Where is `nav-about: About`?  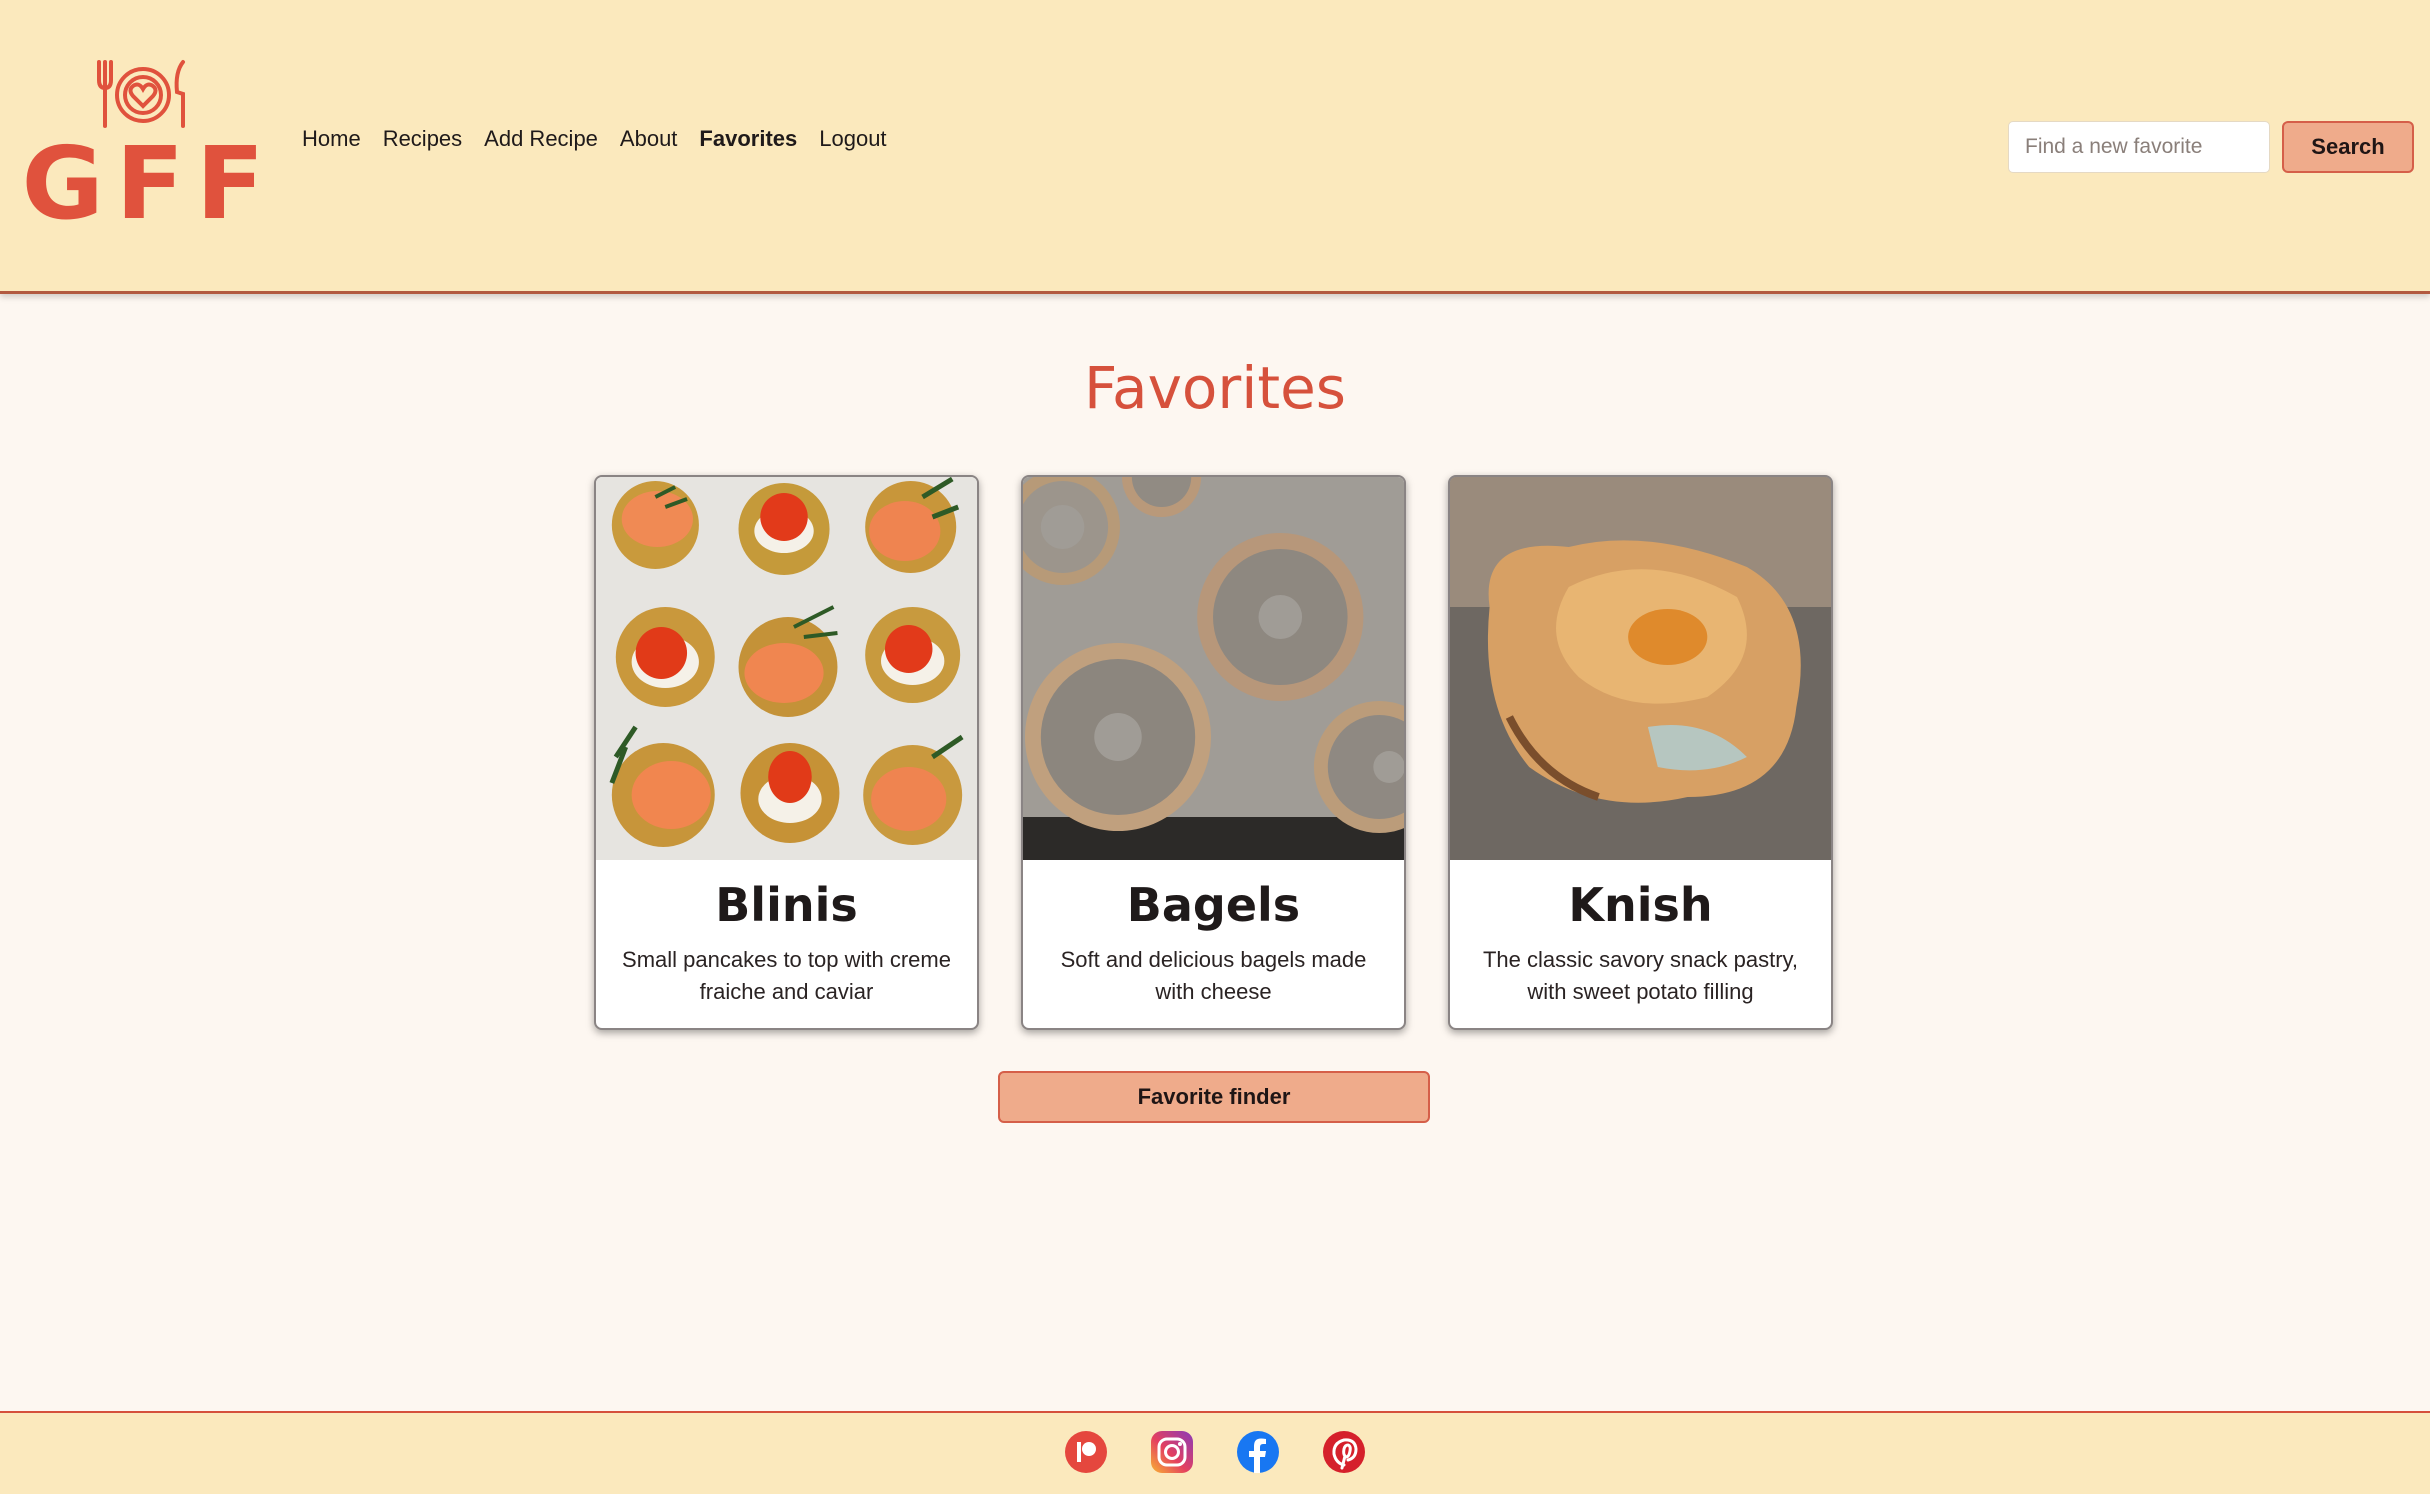 nav-about: About is located at coordinates (649, 139).